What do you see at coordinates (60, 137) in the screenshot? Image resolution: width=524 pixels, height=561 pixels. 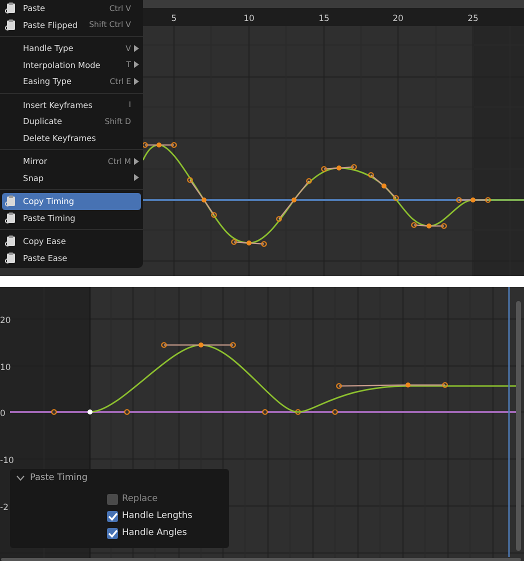 I see `menu-label: Delete Keyframes` at bounding box center [60, 137].